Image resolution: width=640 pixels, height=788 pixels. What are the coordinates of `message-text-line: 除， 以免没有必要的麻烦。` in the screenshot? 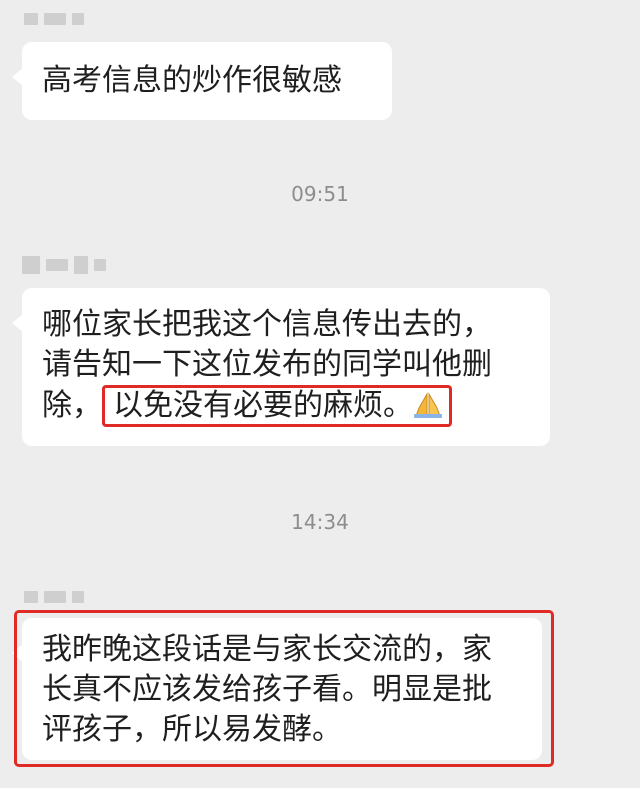 It's located at (287, 406).